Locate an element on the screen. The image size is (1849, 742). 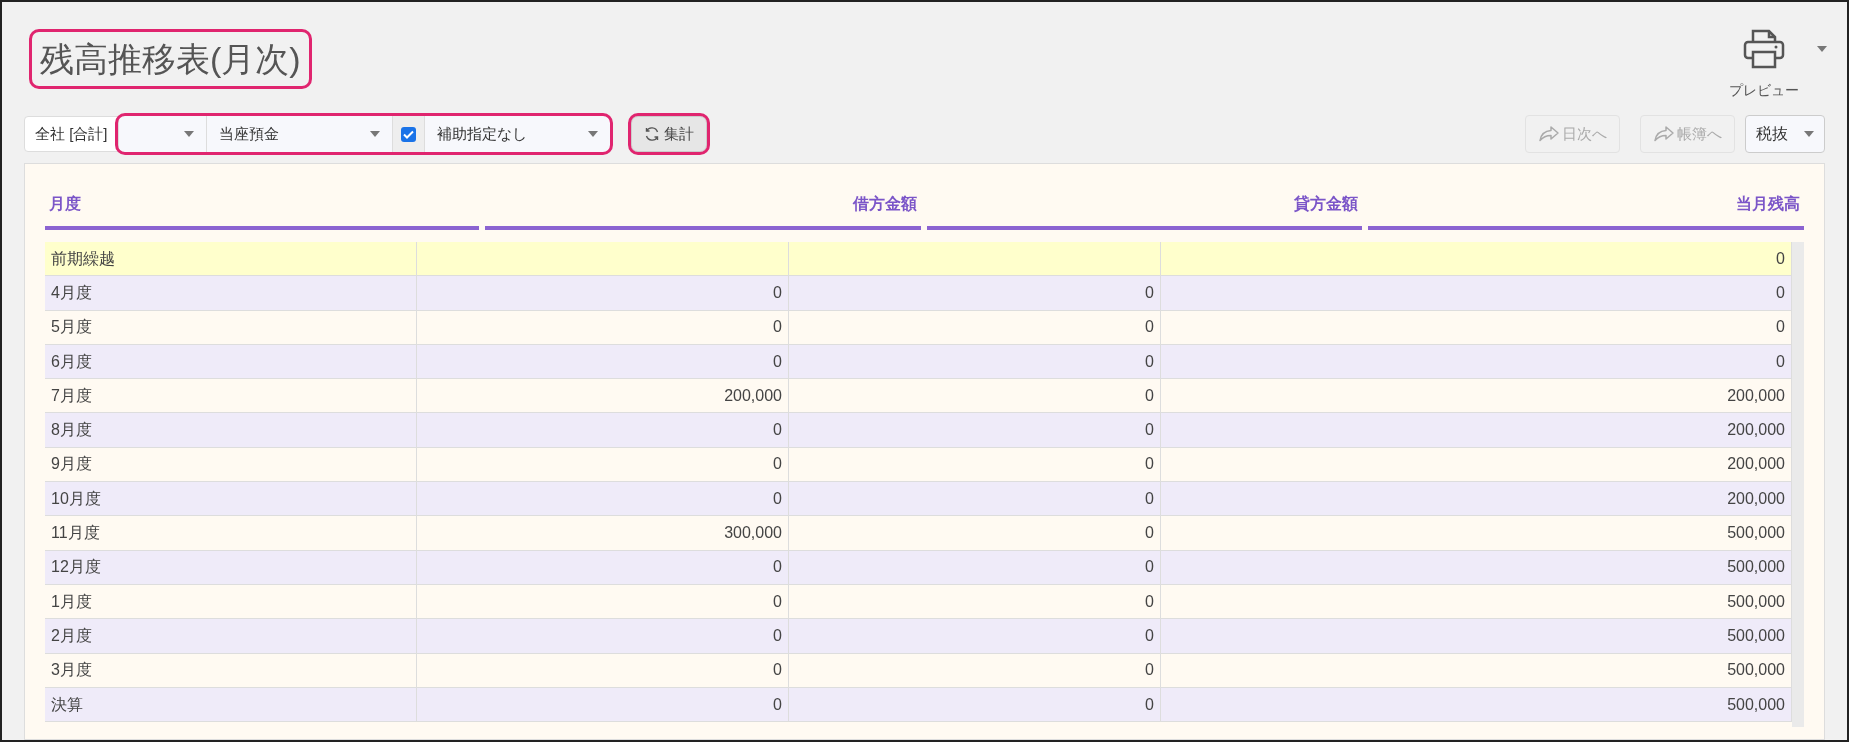
table-cell-text: 6月度 is located at coordinates (71, 361).